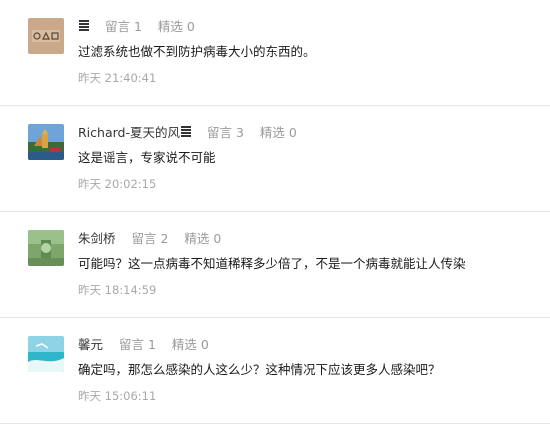  Describe the element at coordinates (97, 238) in the screenshot. I see `nickname: 朱剑桥` at that location.